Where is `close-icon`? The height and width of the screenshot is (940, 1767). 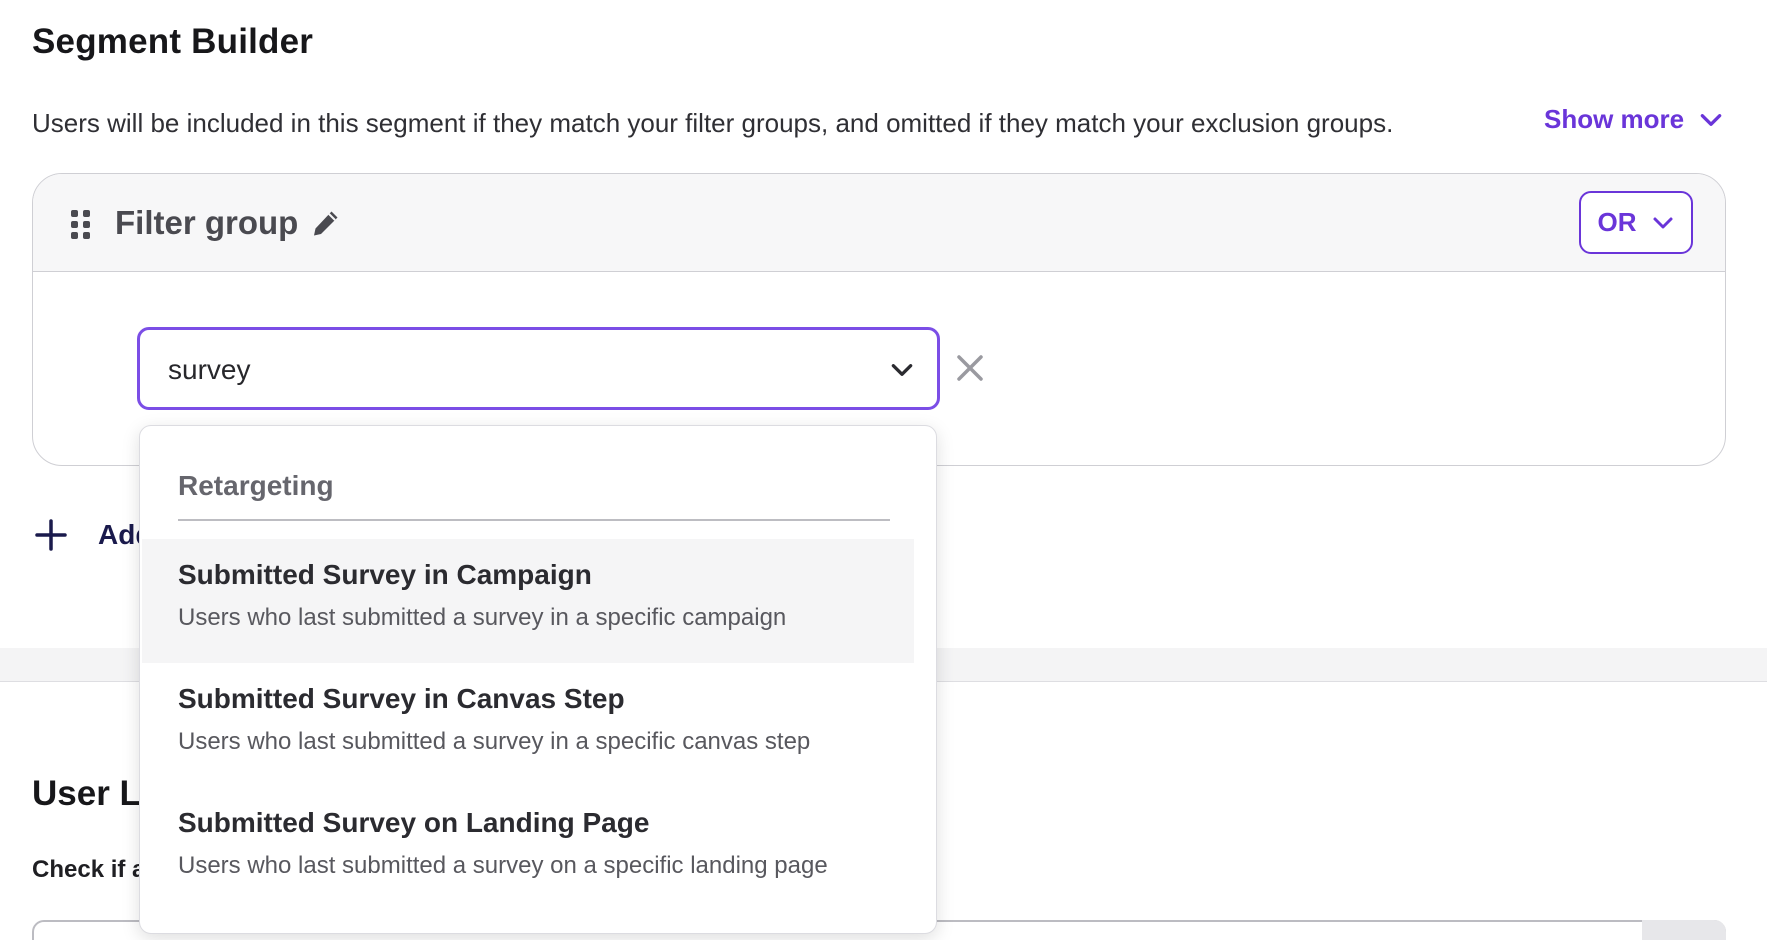
close-icon is located at coordinates (970, 368).